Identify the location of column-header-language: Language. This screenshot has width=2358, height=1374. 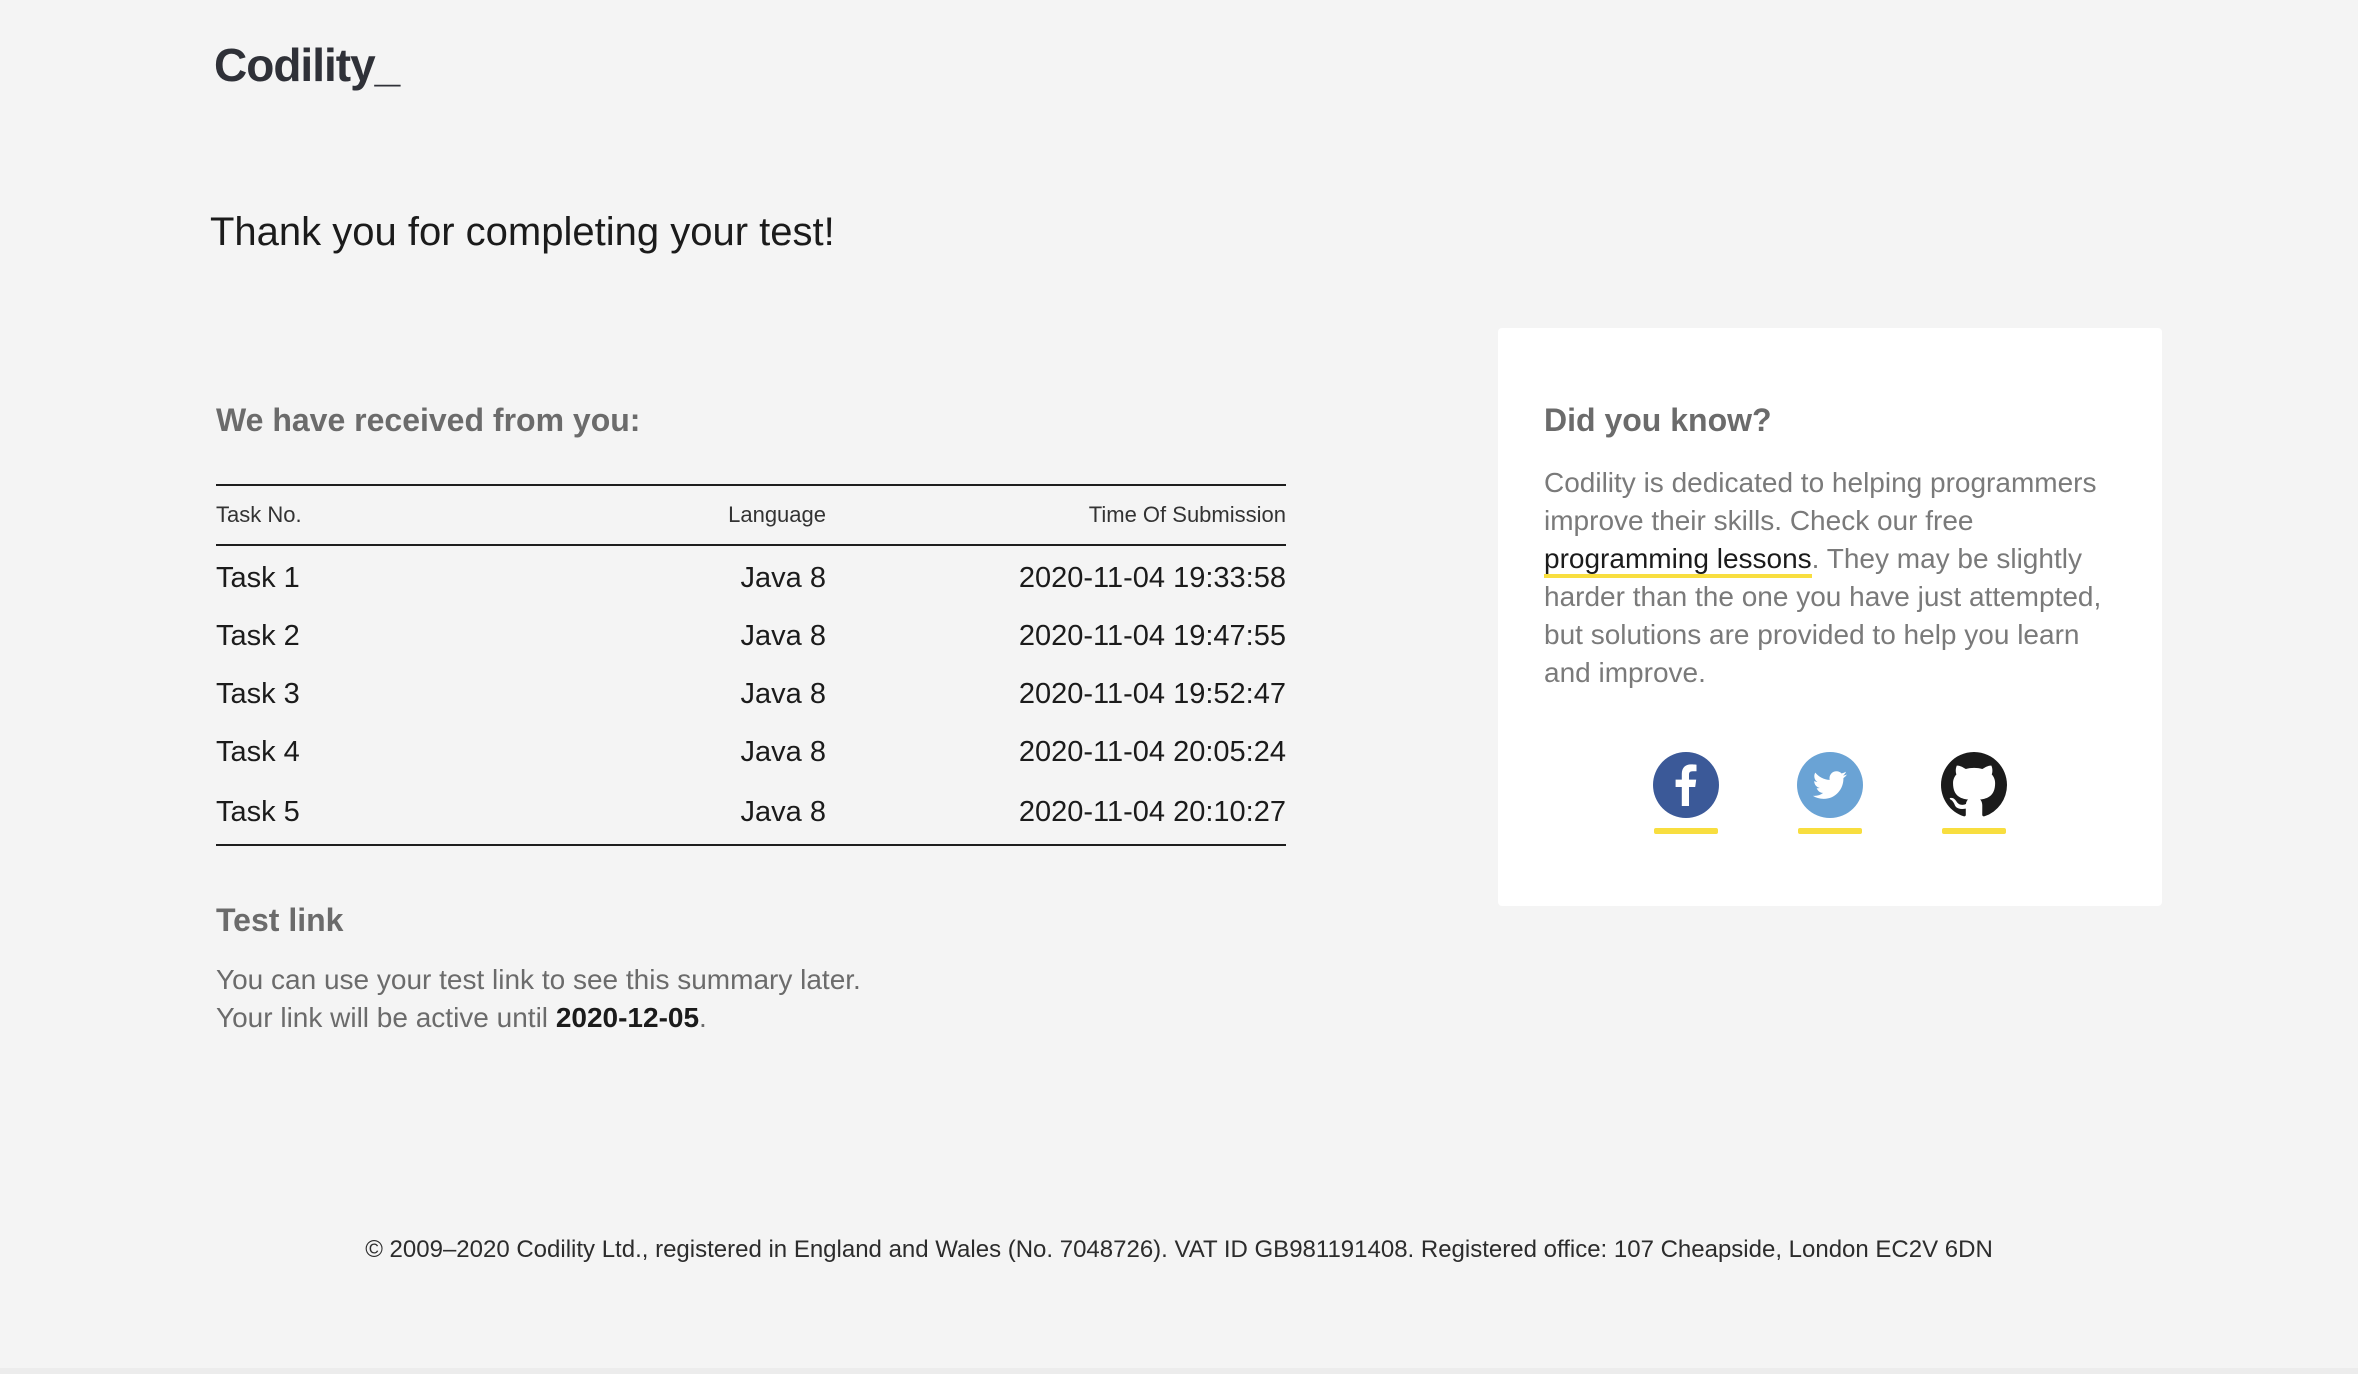
(731, 515).